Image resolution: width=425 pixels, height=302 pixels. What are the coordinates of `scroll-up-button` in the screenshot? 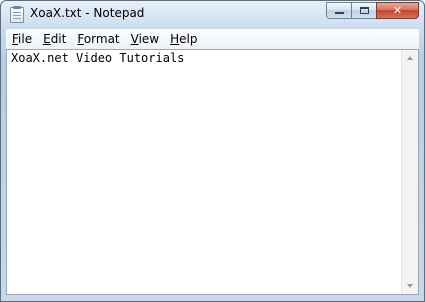 It's located at (410, 58).